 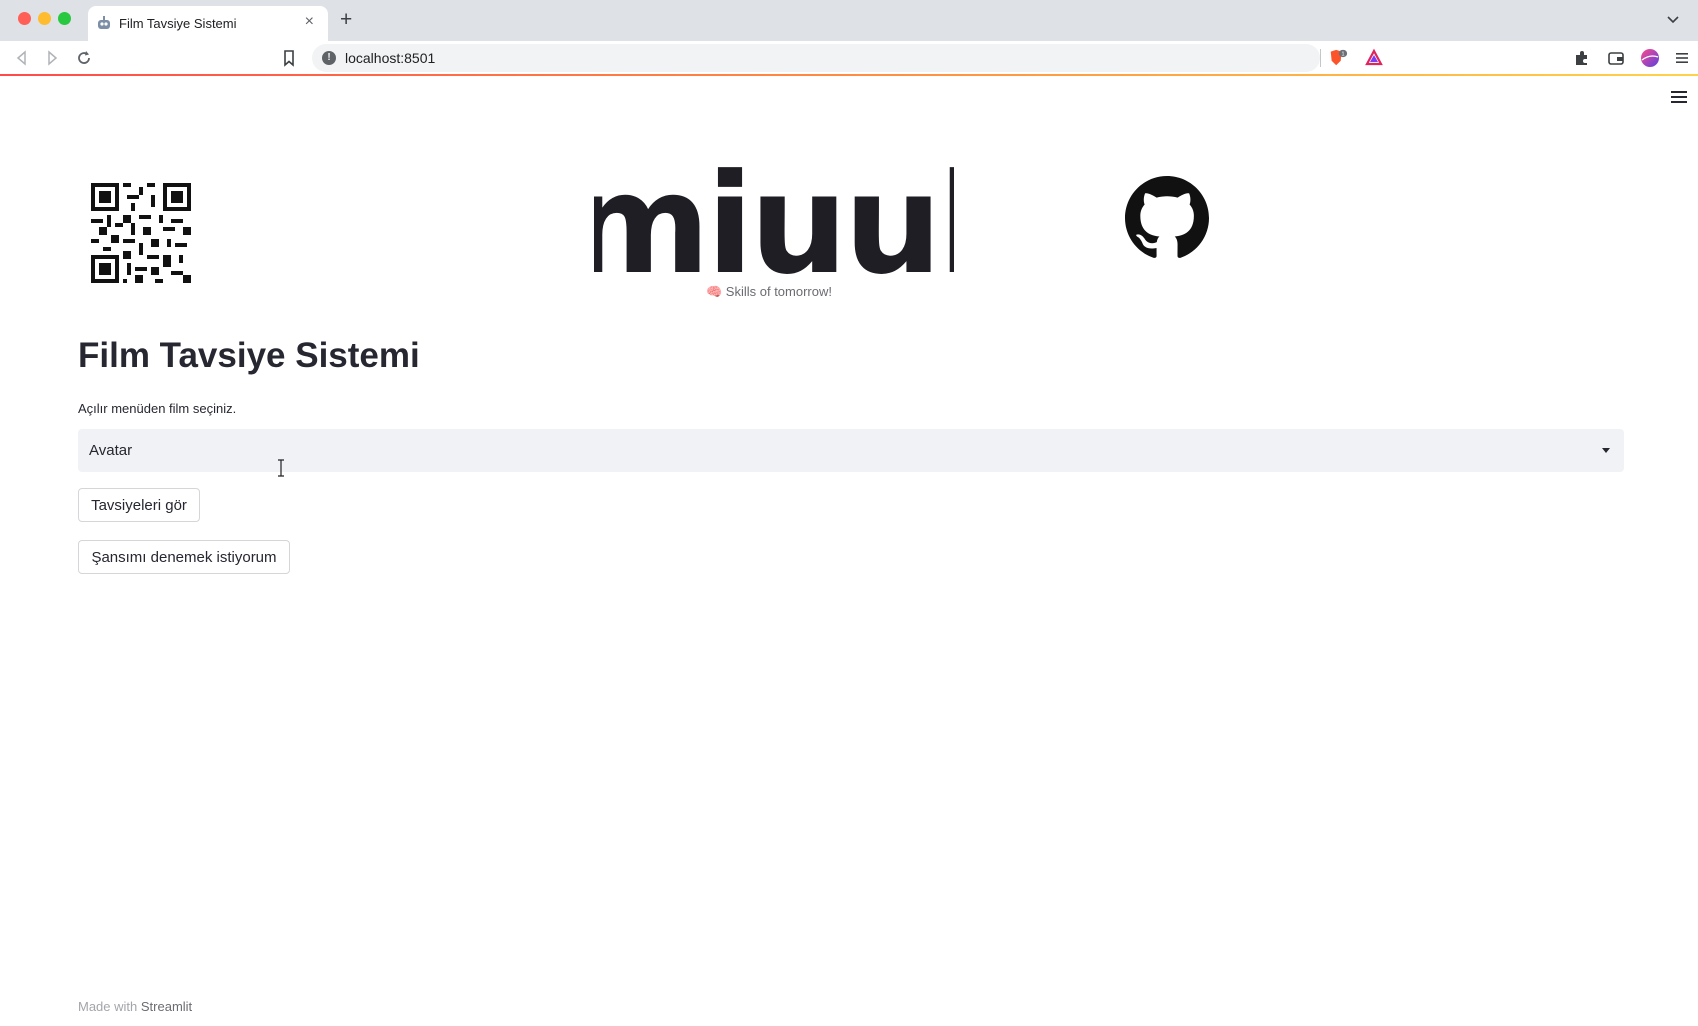 What do you see at coordinates (178, 23) in the screenshot?
I see `tab-title: Film Tavsiye Sistemi` at bounding box center [178, 23].